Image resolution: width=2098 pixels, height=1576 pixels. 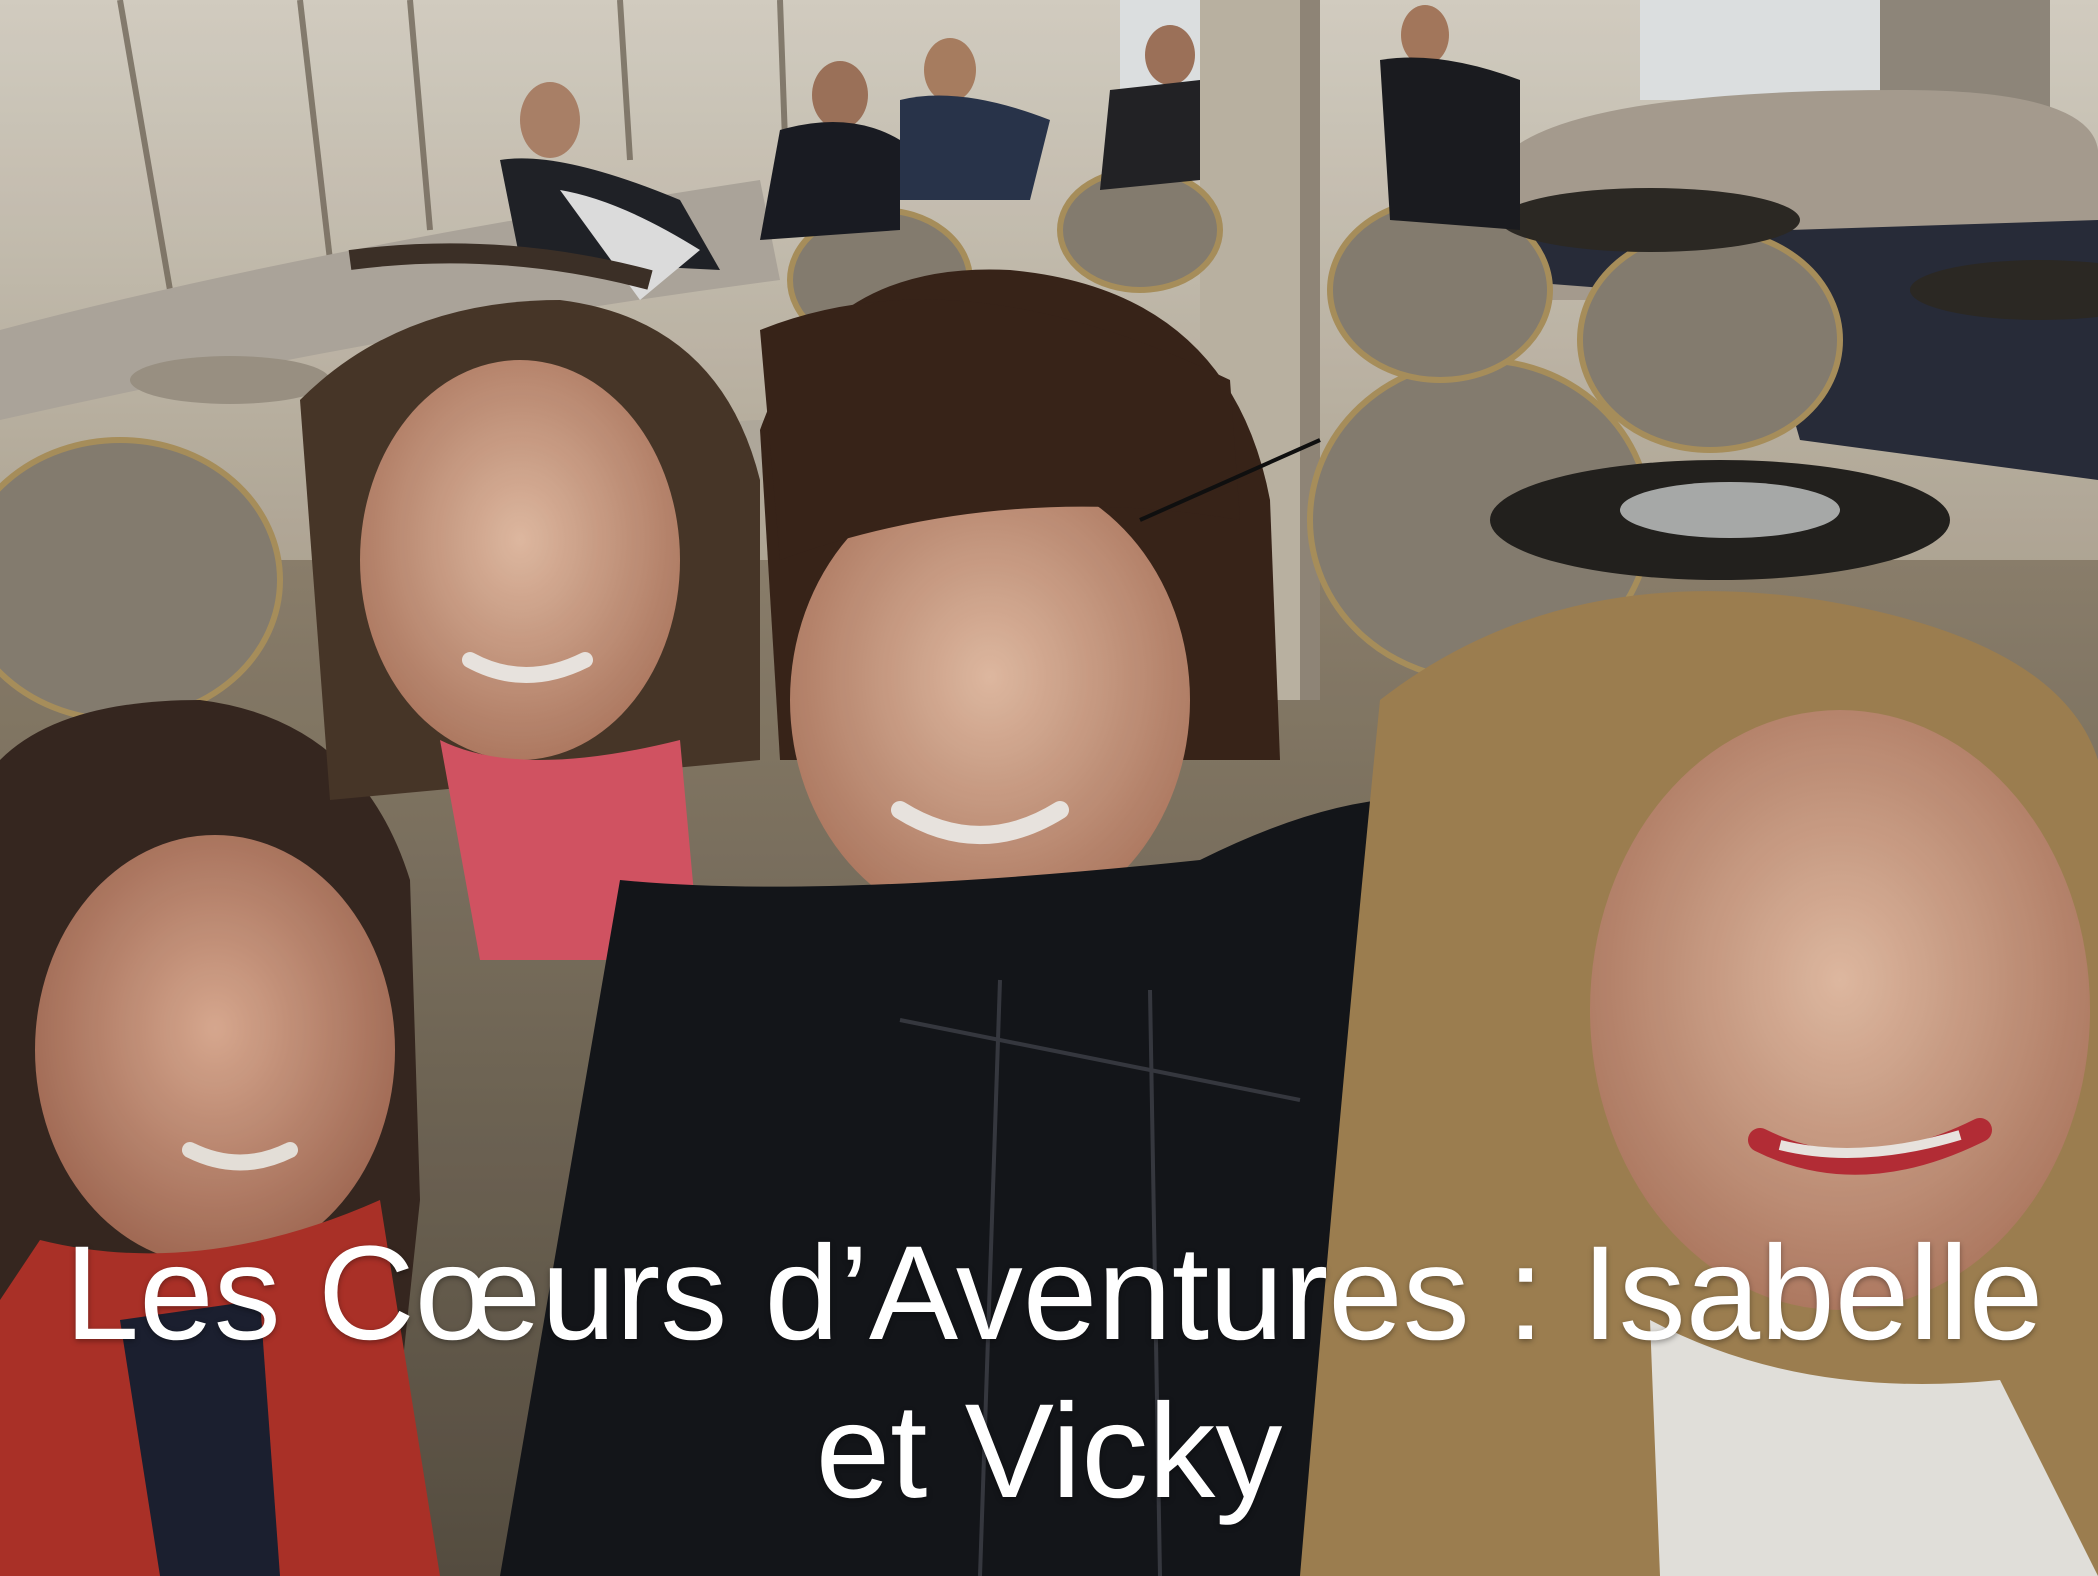 I want to click on caption-line-1: Les Cœurs d’Aventures : Isabelle, so click(x=1054, y=1293).